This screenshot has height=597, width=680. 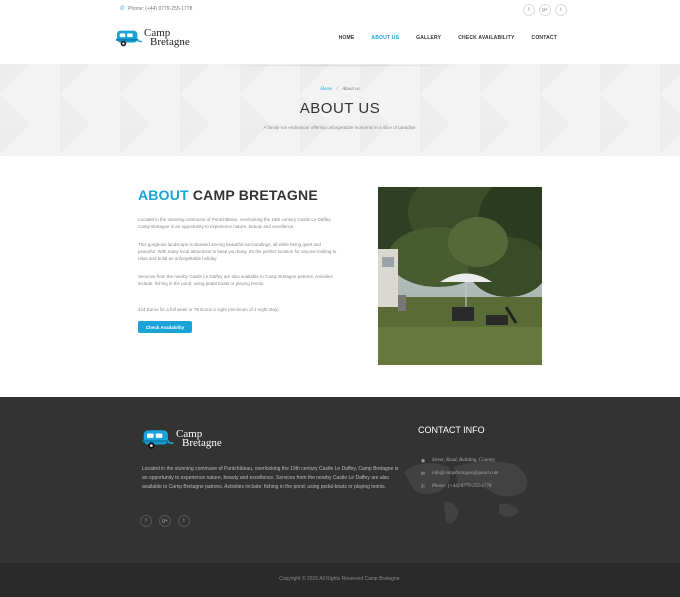 I want to click on about-heading-rest: CAMP BRETAGNE, so click(x=255, y=195).